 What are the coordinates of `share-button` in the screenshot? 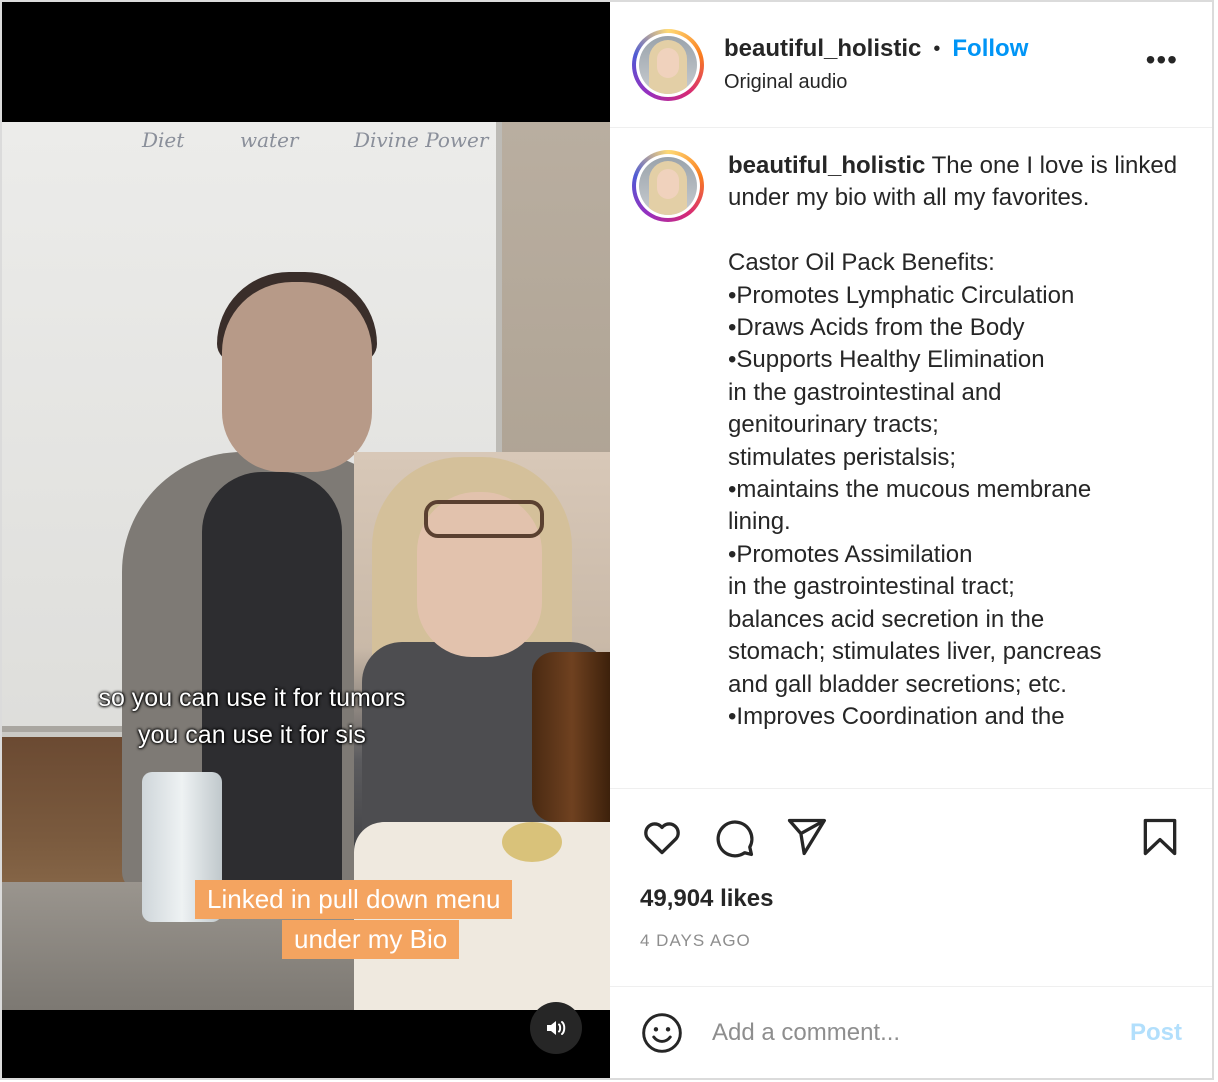 It's located at (806, 837).